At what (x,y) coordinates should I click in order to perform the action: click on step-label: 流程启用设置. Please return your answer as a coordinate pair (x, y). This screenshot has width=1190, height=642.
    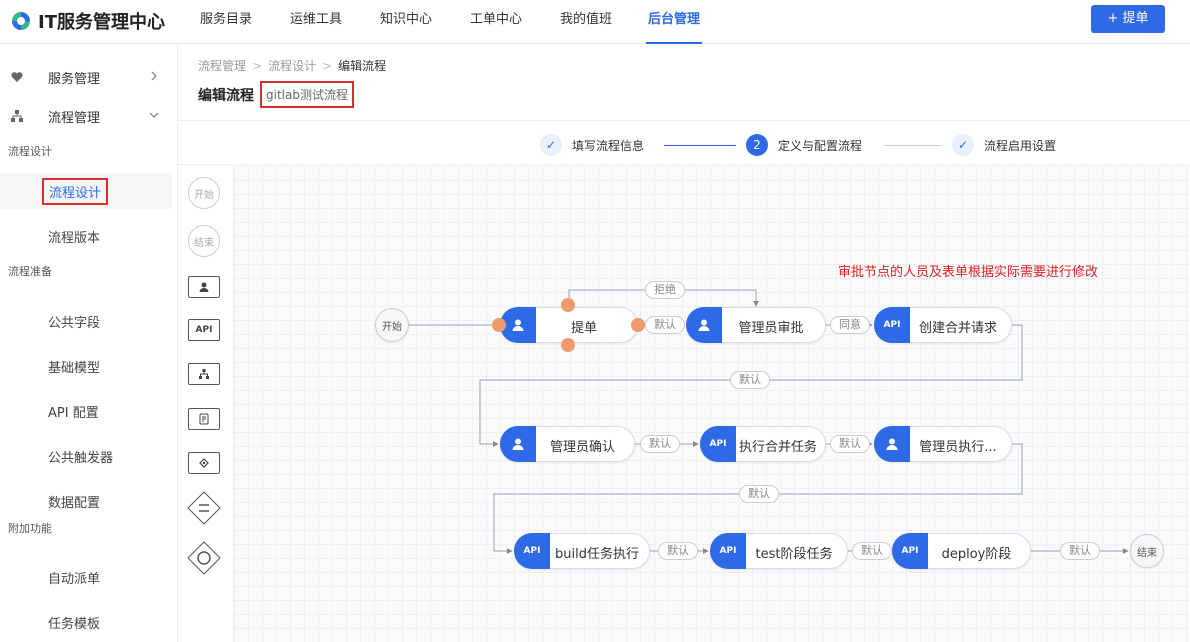
    Looking at the image, I should click on (1020, 145).